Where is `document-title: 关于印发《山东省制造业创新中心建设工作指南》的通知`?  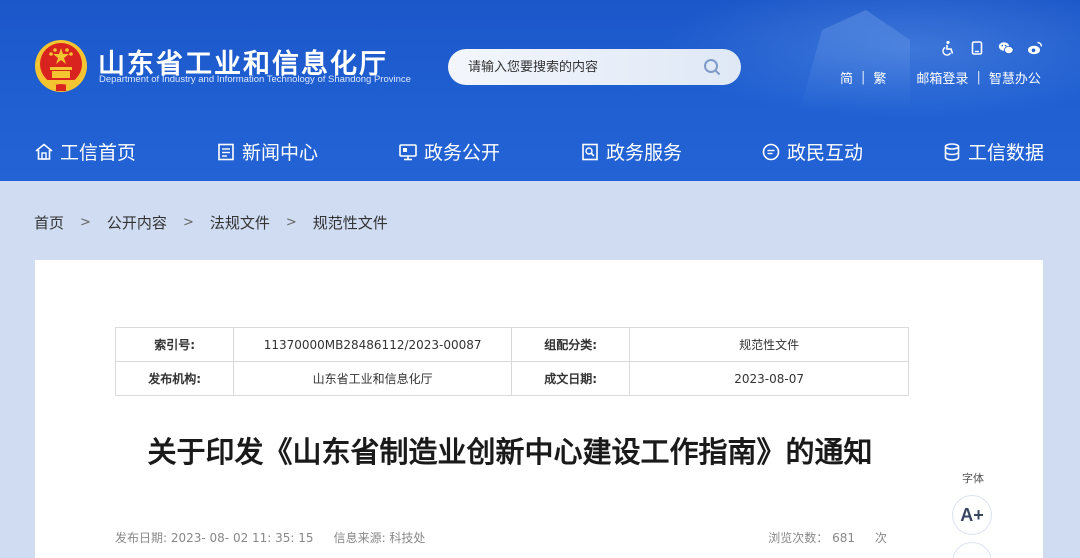
document-title: 关于印发《山东省制造业创新中心建设工作指南》的通知 is located at coordinates (510, 452).